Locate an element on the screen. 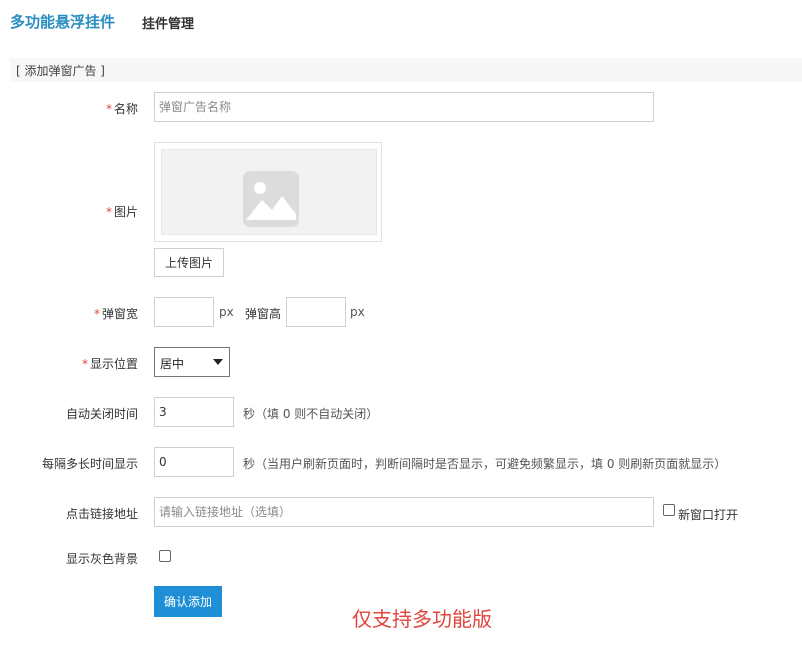 The height and width of the screenshot is (648, 802). popup-height-input is located at coordinates (316, 312).